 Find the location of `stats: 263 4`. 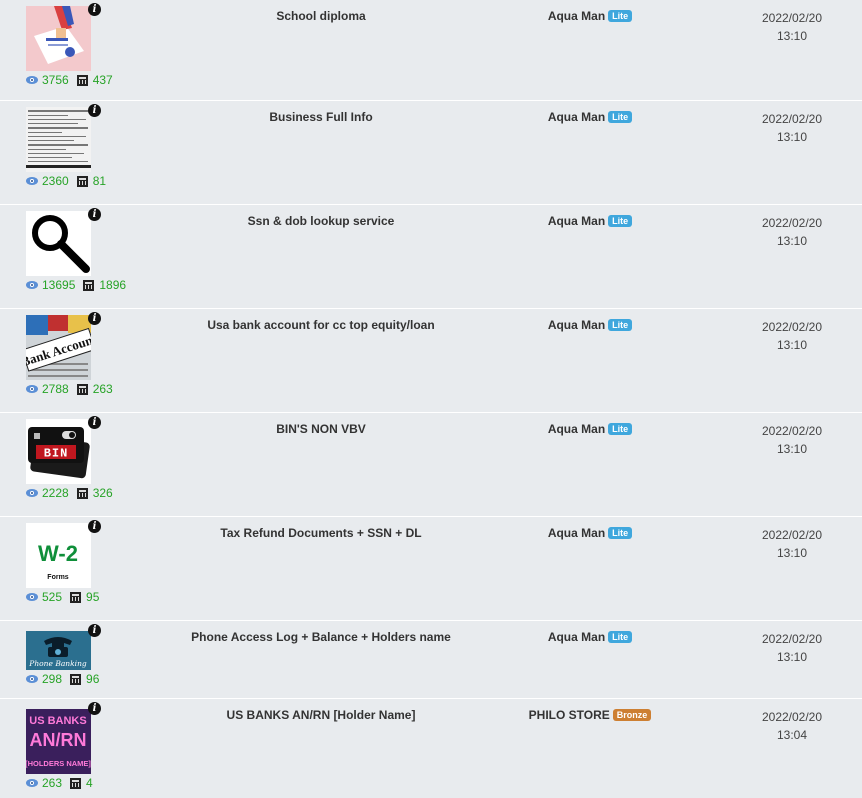

stats: 263 4 is located at coordinates (59, 783).